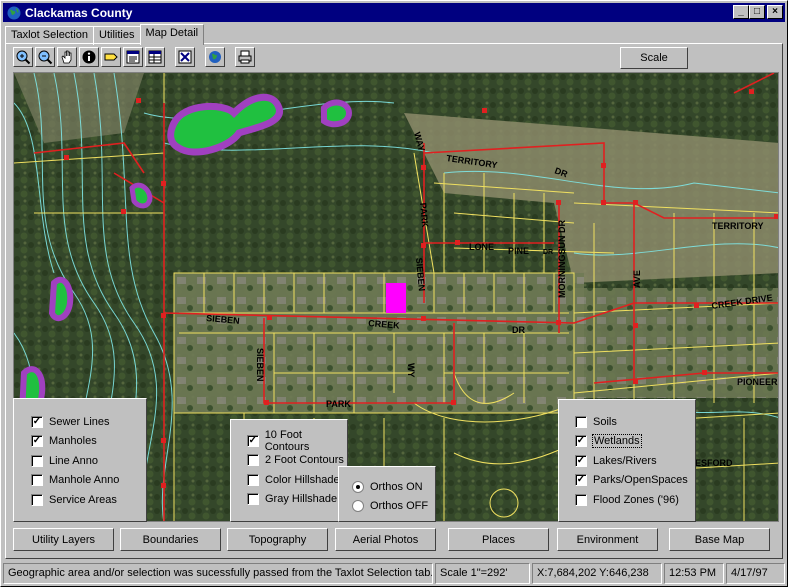  Describe the element at coordinates (73, 460) in the screenshot. I see `checkbox-label: Line Anno` at that location.